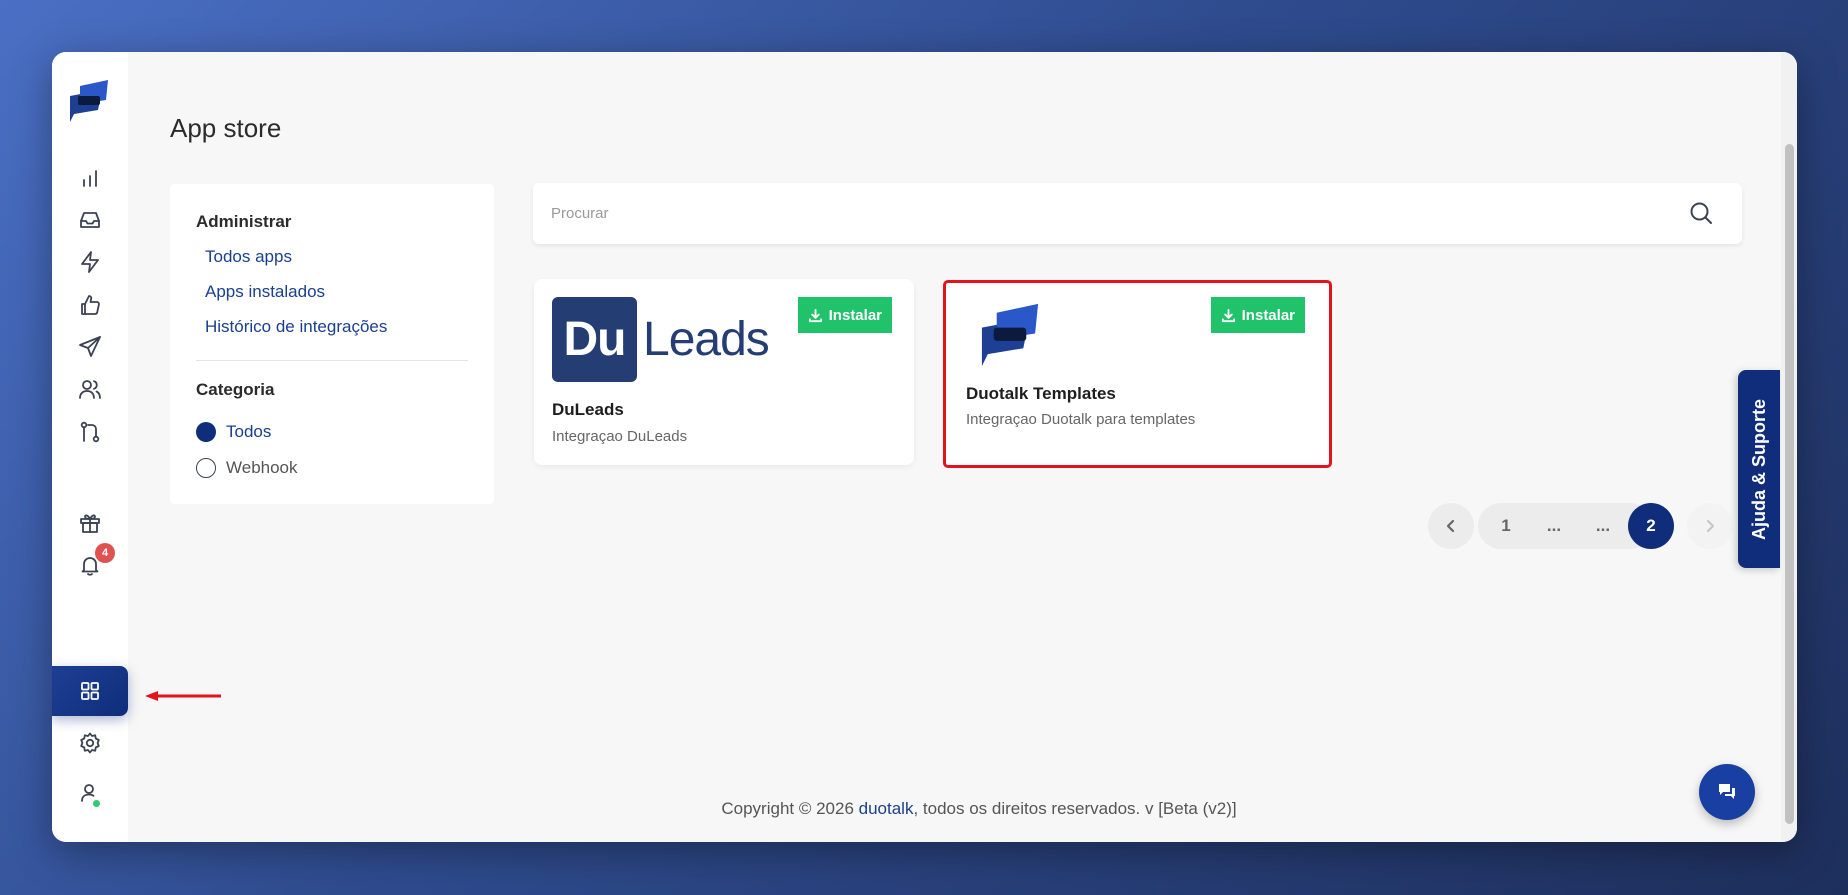 Image resolution: width=1848 pixels, height=895 pixels. Describe the element at coordinates (248, 257) in the screenshot. I see `link-all-apps: Todos apps` at that location.